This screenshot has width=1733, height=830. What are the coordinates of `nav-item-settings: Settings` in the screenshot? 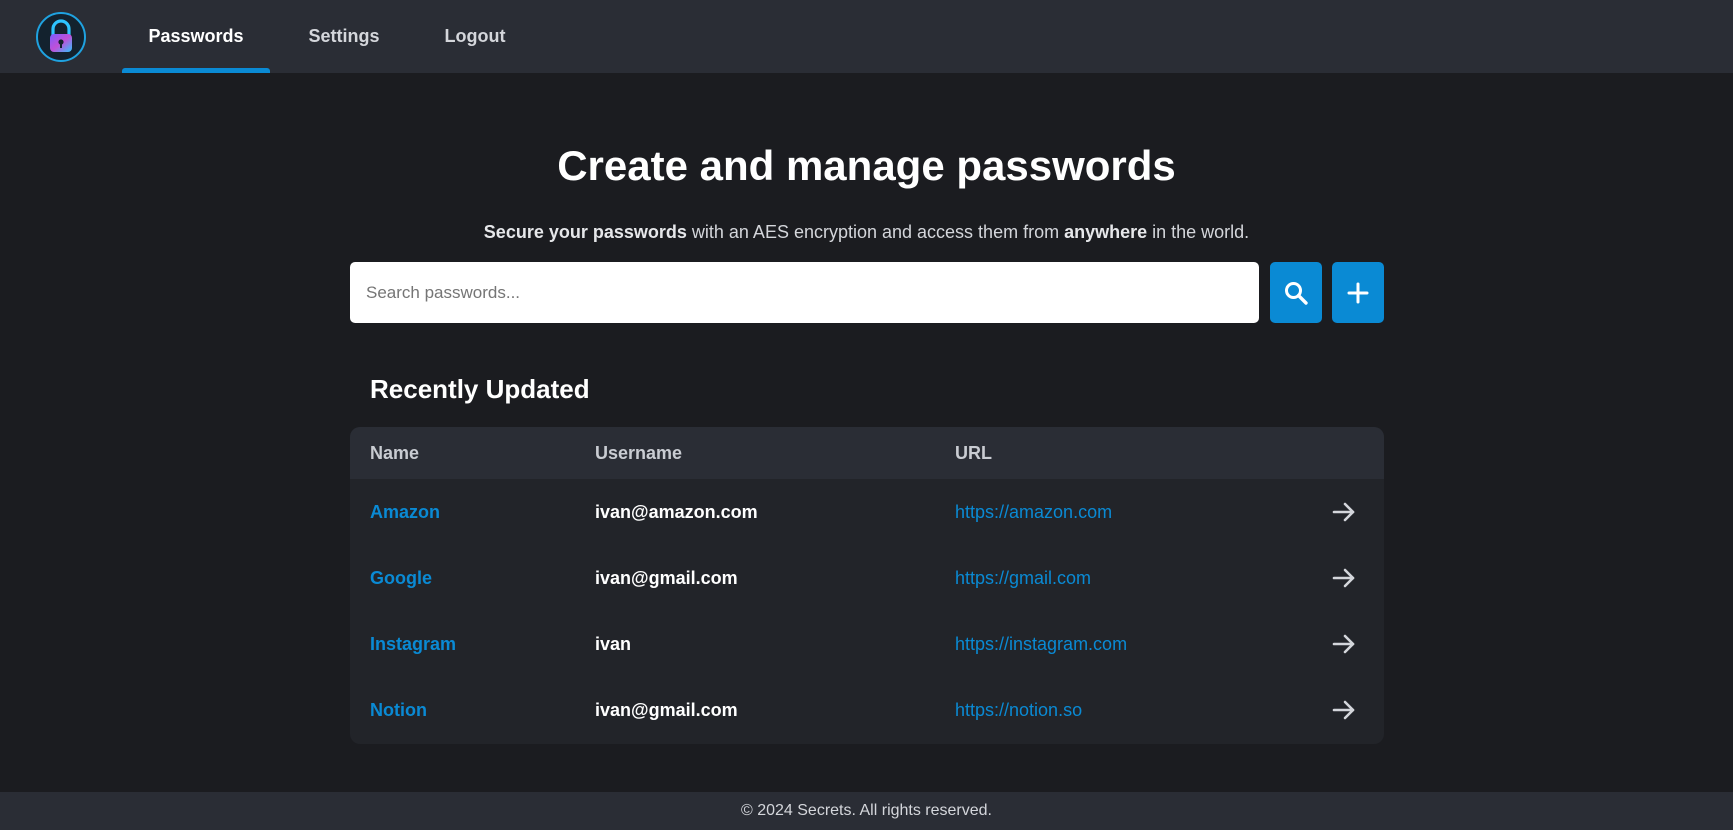 It's located at (344, 36).